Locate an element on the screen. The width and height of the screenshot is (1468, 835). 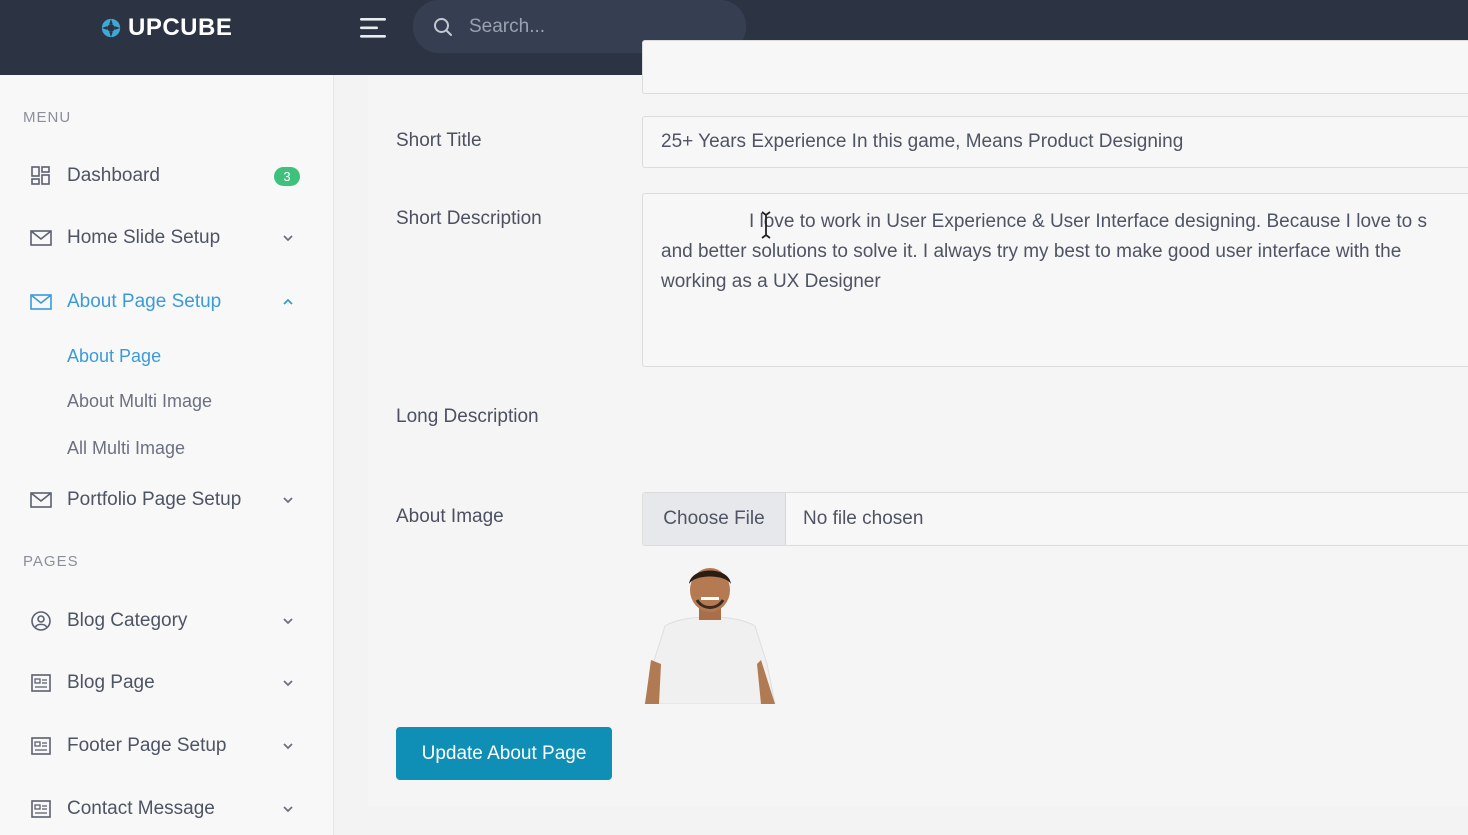
sidebar-item-blog-category: Blog Category is located at coordinates (166, 621).